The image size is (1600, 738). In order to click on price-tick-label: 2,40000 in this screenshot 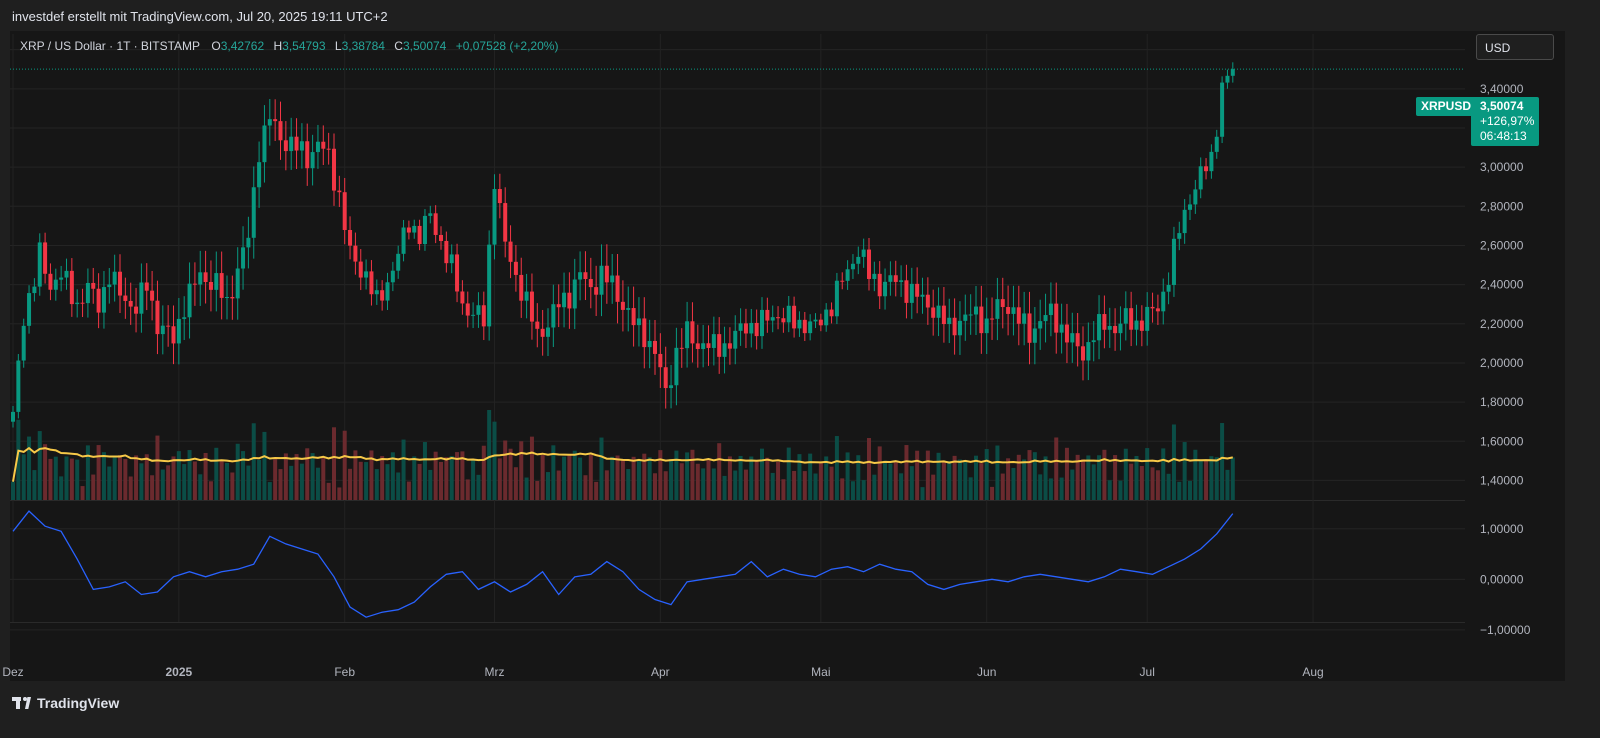, I will do `click(1502, 285)`.